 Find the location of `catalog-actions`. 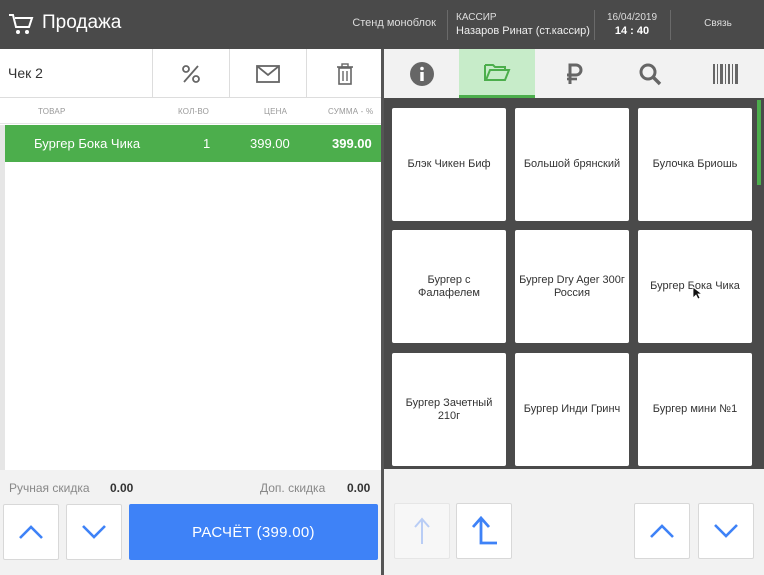

catalog-actions is located at coordinates (574, 522).